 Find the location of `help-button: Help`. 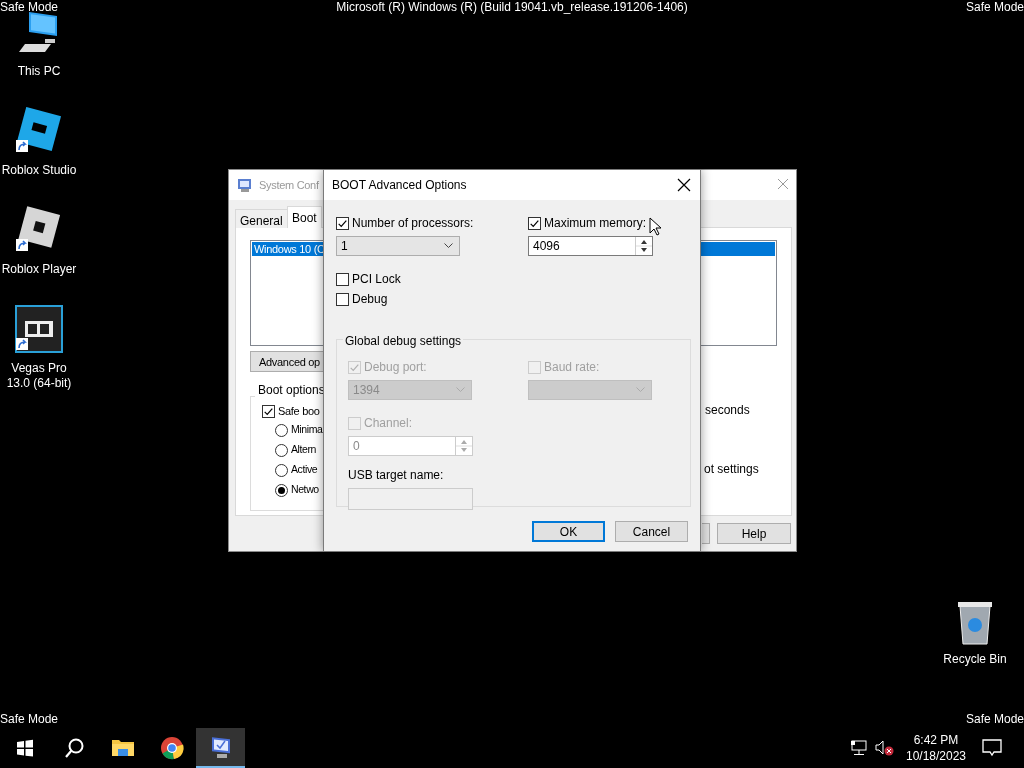

help-button: Help is located at coordinates (754, 533).